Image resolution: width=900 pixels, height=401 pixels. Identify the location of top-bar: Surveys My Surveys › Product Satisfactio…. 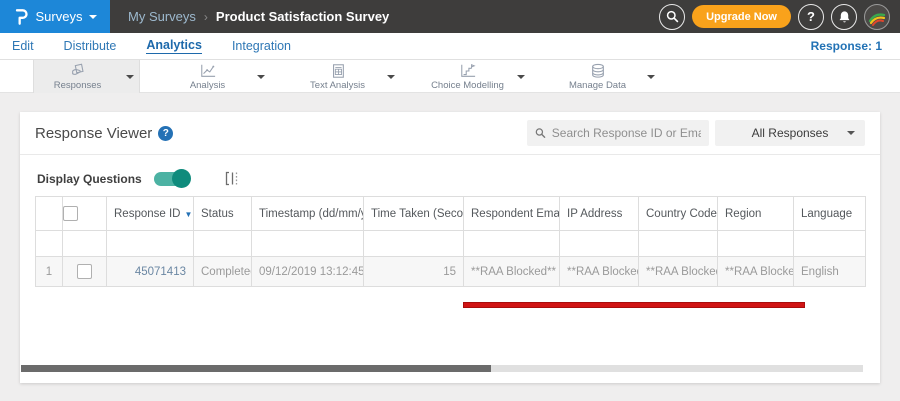
(450, 16).